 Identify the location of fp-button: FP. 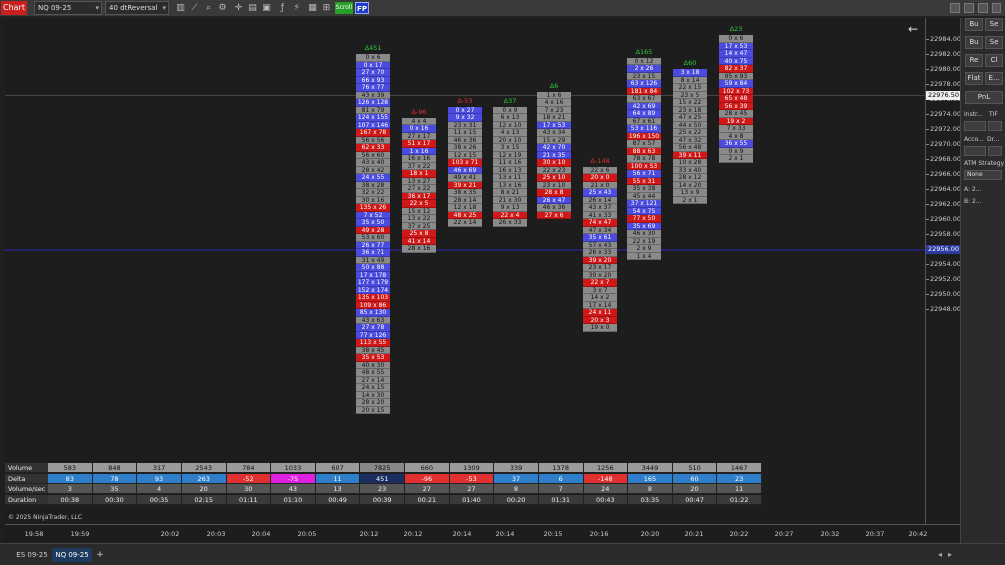
(362, 8).